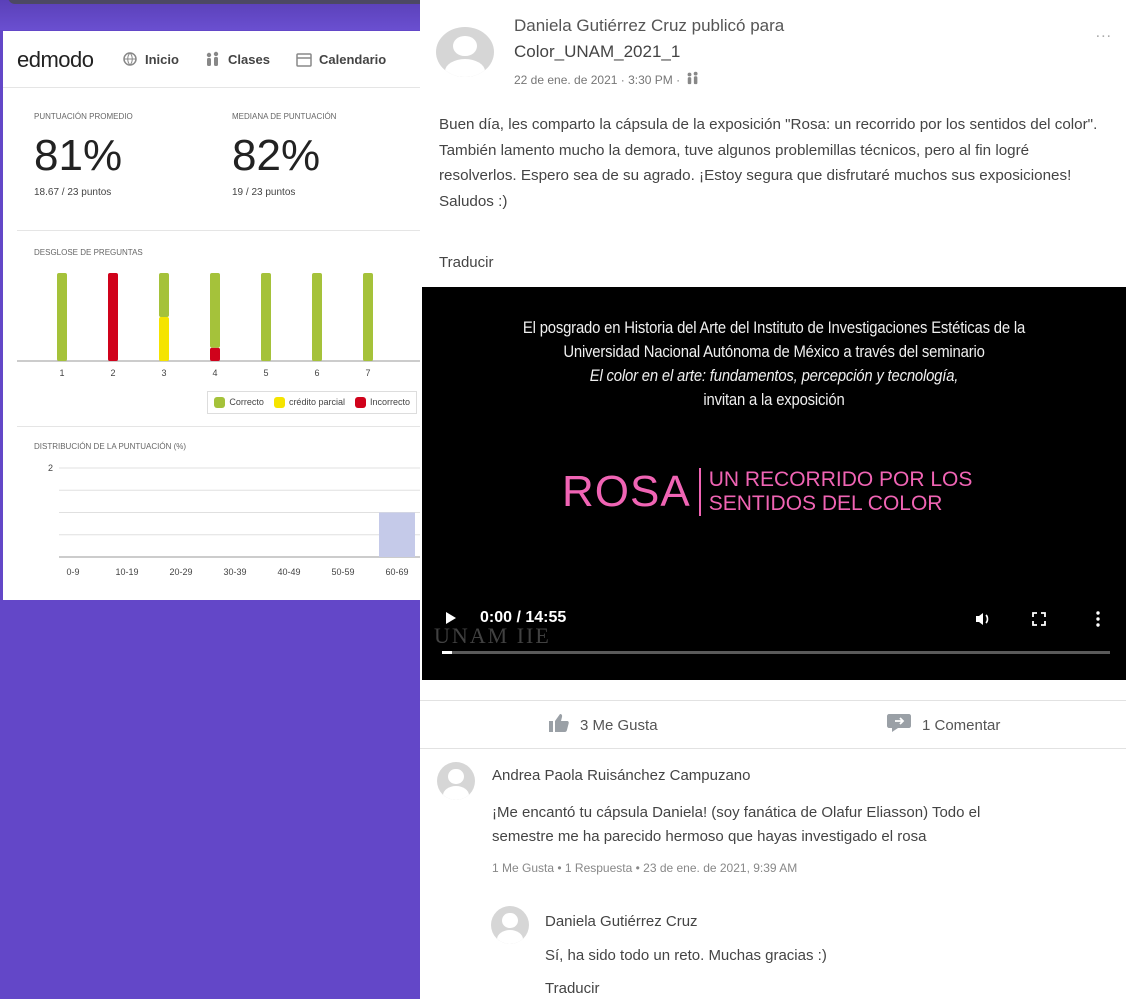 This screenshot has height=999, width=1126. Describe the element at coordinates (597, 80) in the screenshot. I see `post-date: 22 de ene. de 2021 · 3:30 PM ·` at that location.